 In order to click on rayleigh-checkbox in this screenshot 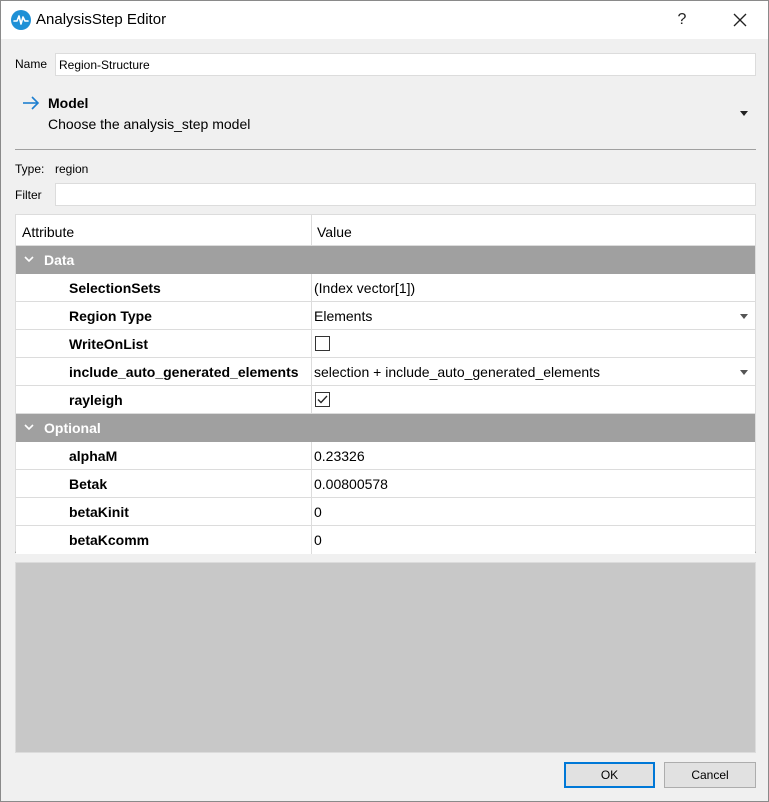, I will do `click(322, 399)`.